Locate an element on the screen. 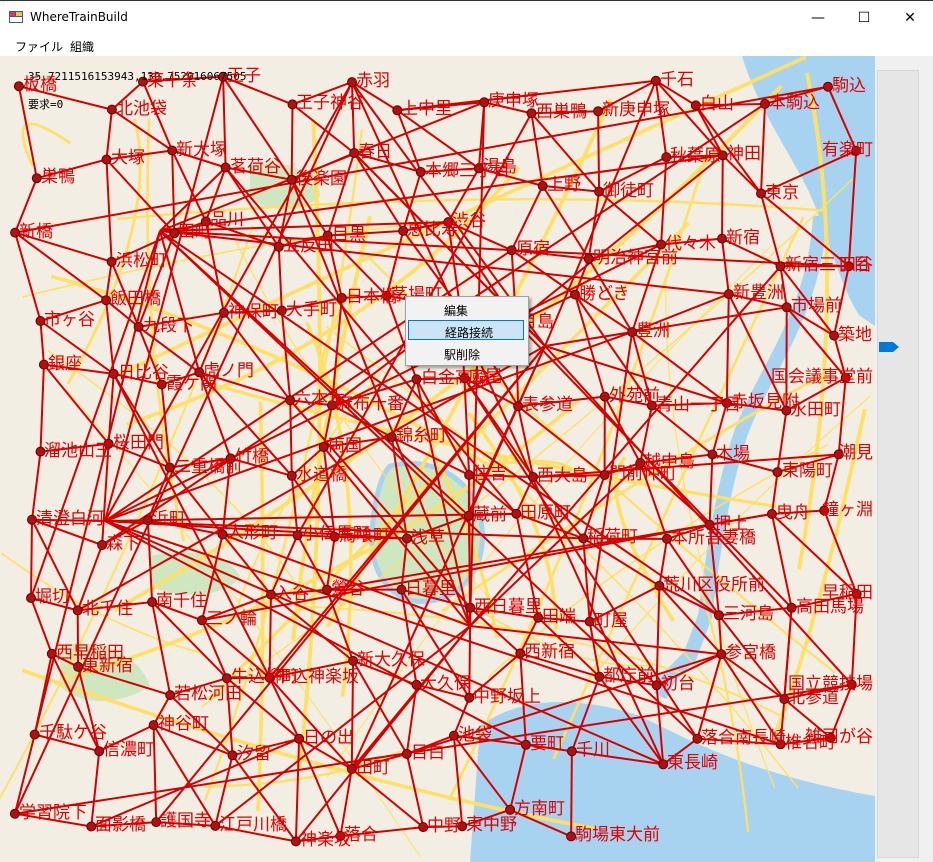  station-label: 牛込神楽坂 is located at coordinates (316, 677).